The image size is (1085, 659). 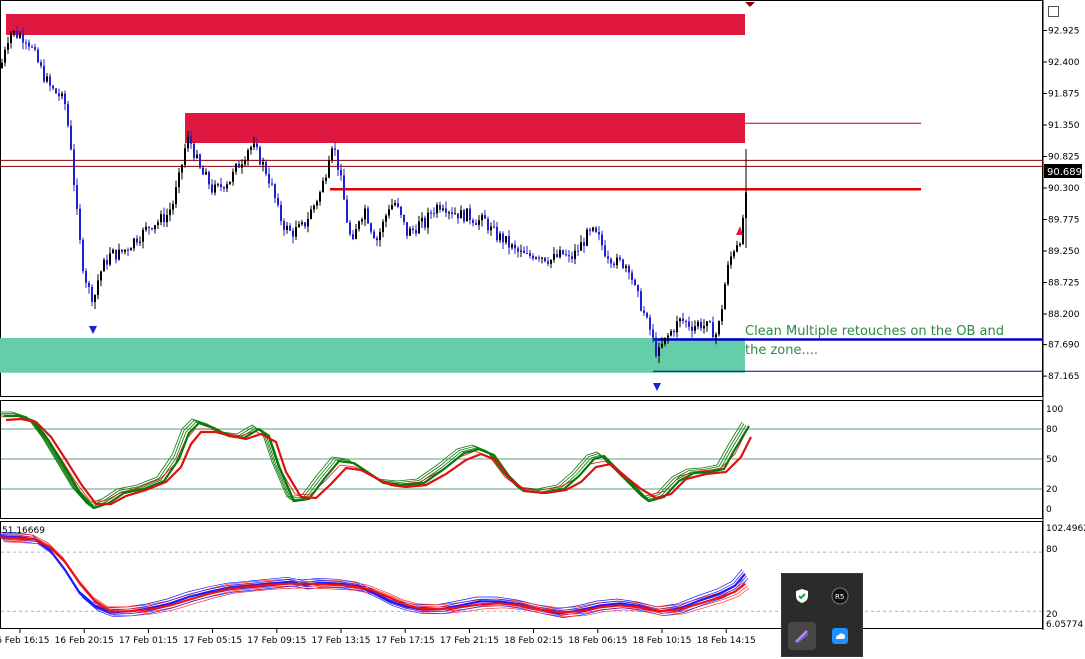 I want to click on time-tick-label: 16 Feb 16:15, so click(x=25, y=641).